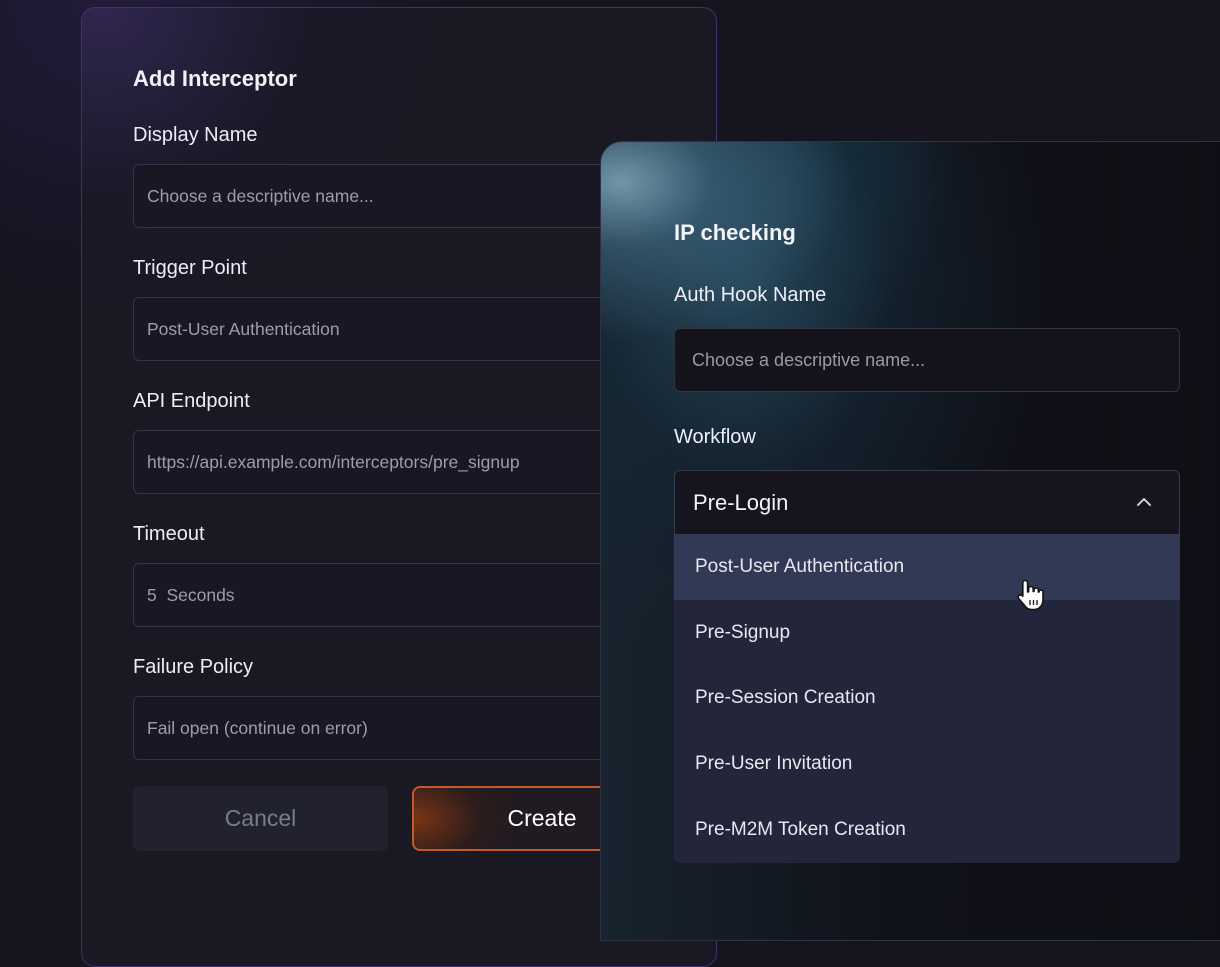 Image resolution: width=1220 pixels, height=967 pixels. Describe the element at coordinates (1030, 595) in the screenshot. I see `hand-pointer-cursor-icon` at that location.